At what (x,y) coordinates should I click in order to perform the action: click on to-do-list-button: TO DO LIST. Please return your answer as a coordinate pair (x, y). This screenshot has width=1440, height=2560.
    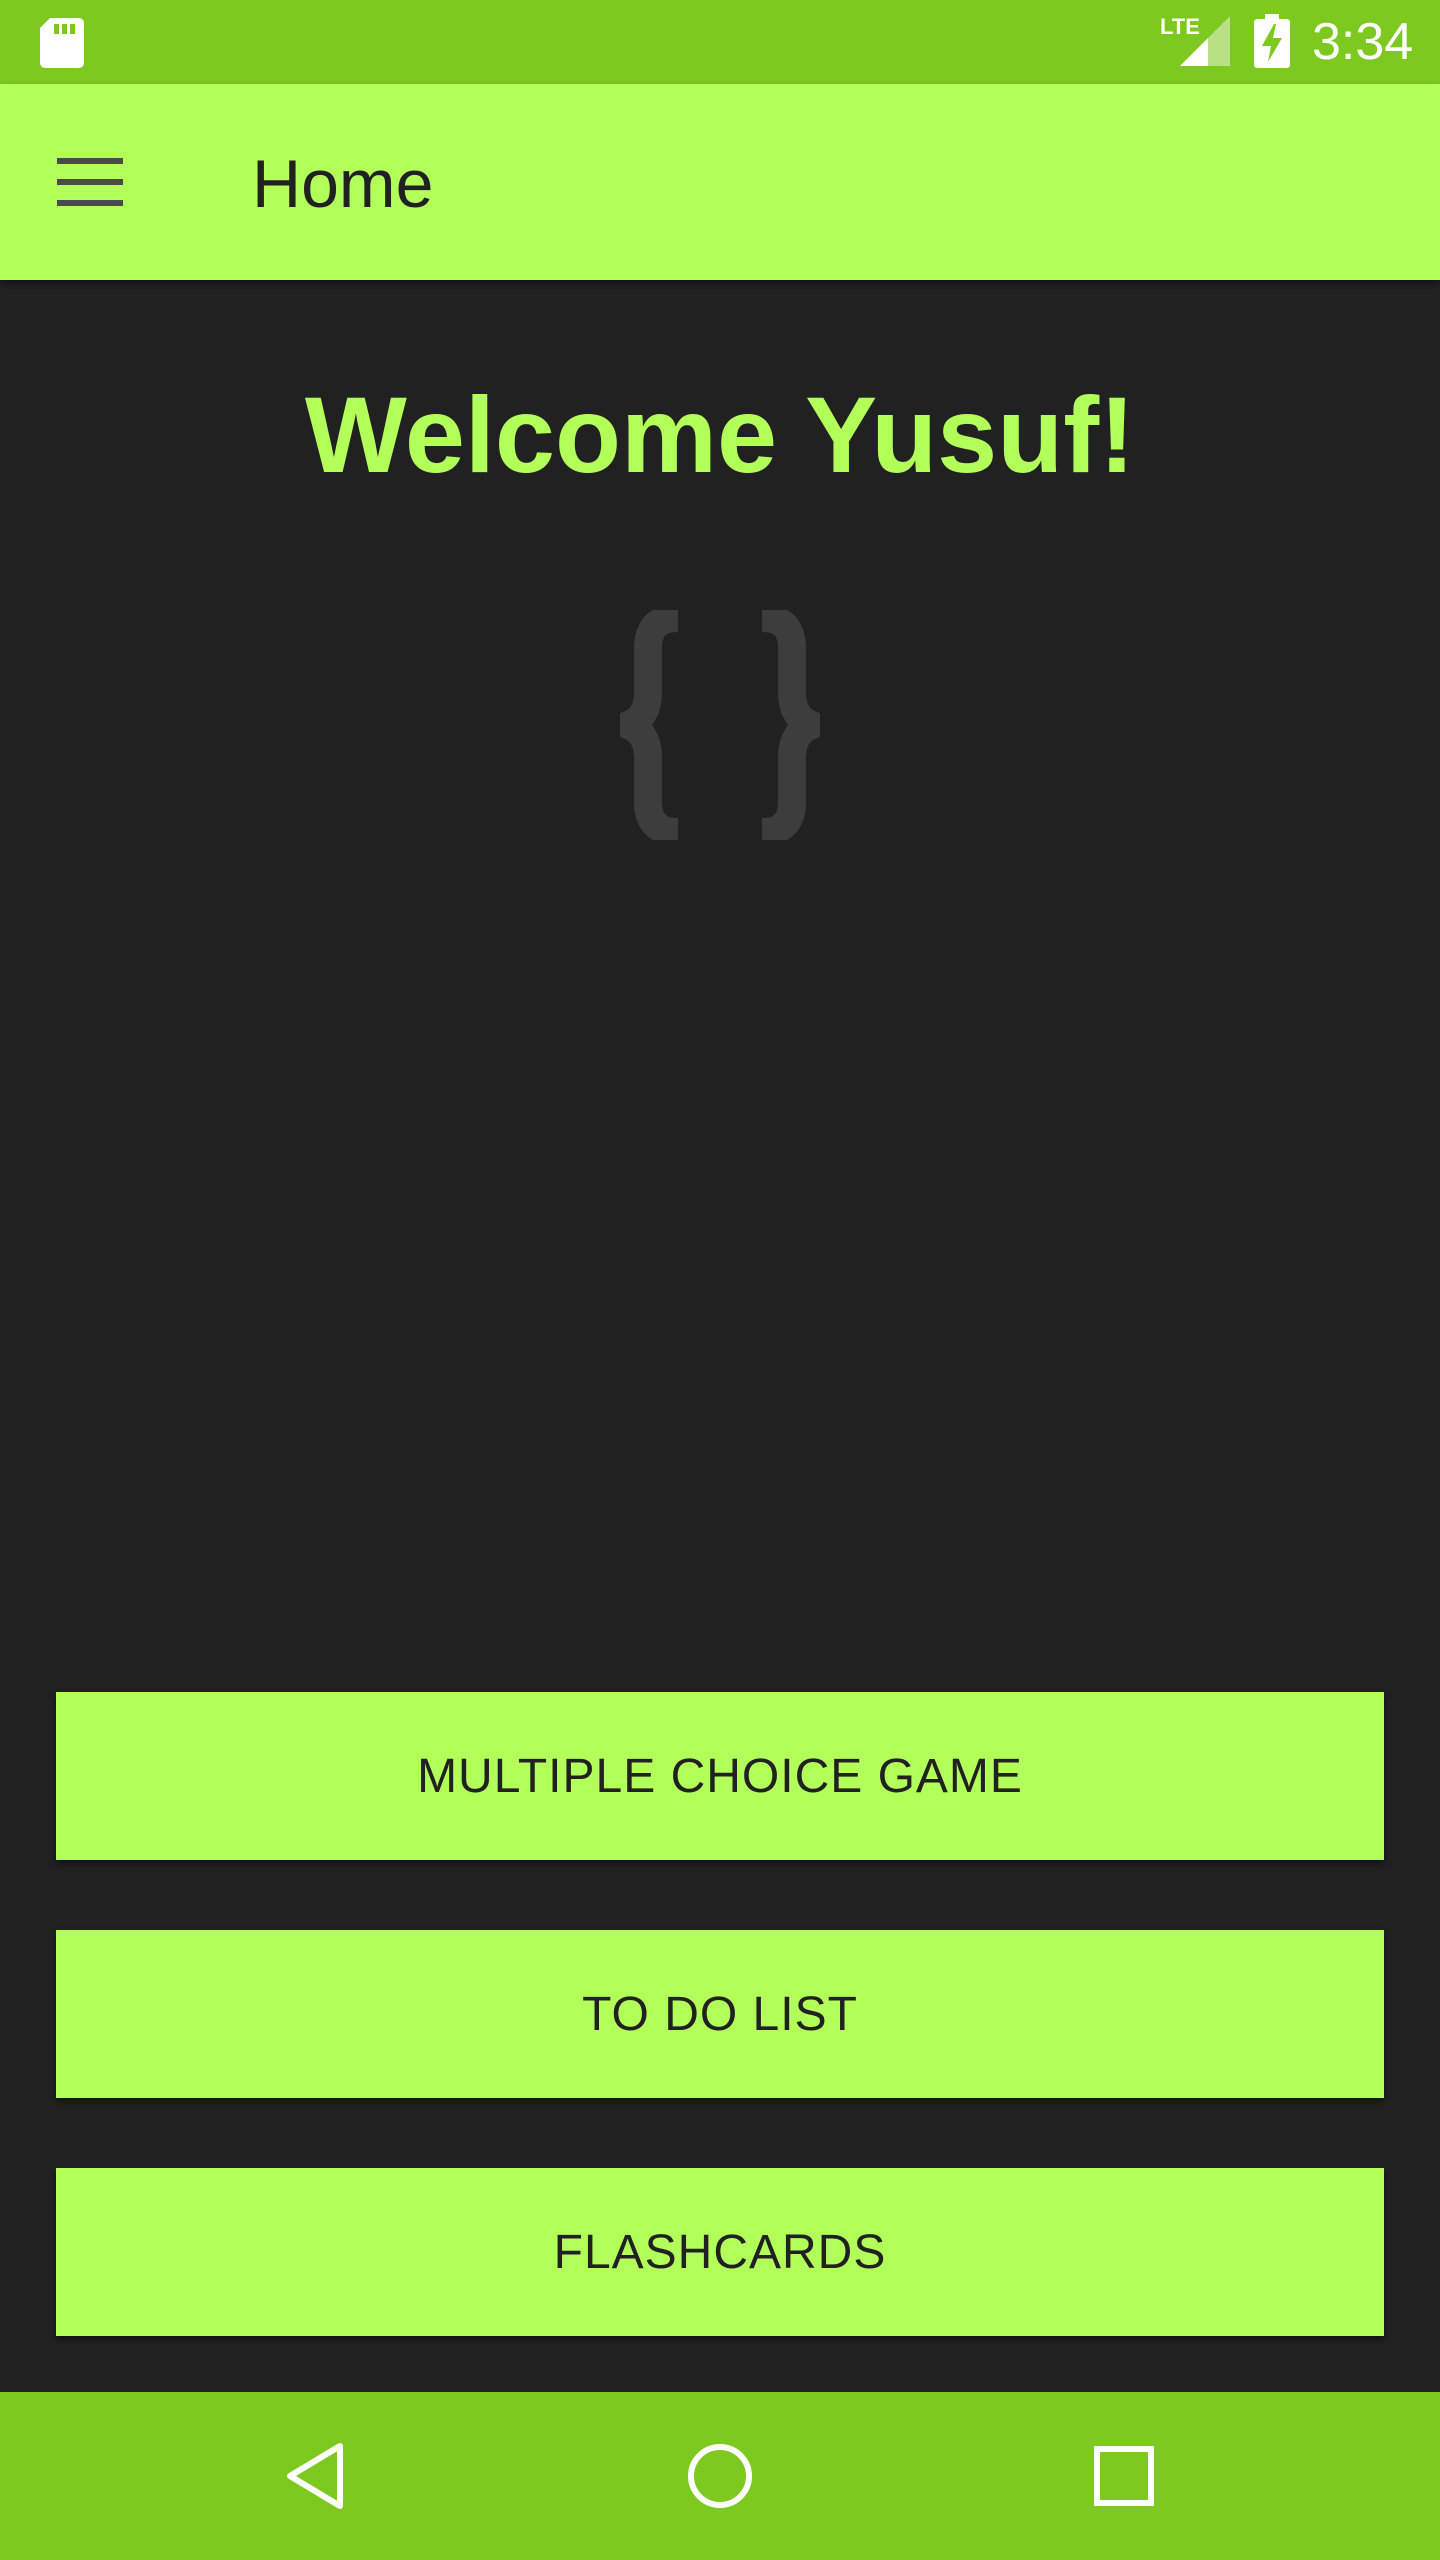
    Looking at the image, I should click on (720, 2014).